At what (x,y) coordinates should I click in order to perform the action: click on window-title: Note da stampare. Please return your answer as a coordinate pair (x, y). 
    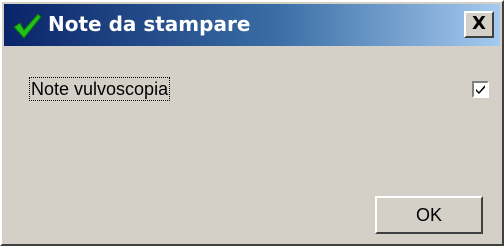
    Looking at the image, I should click on (149, 24).